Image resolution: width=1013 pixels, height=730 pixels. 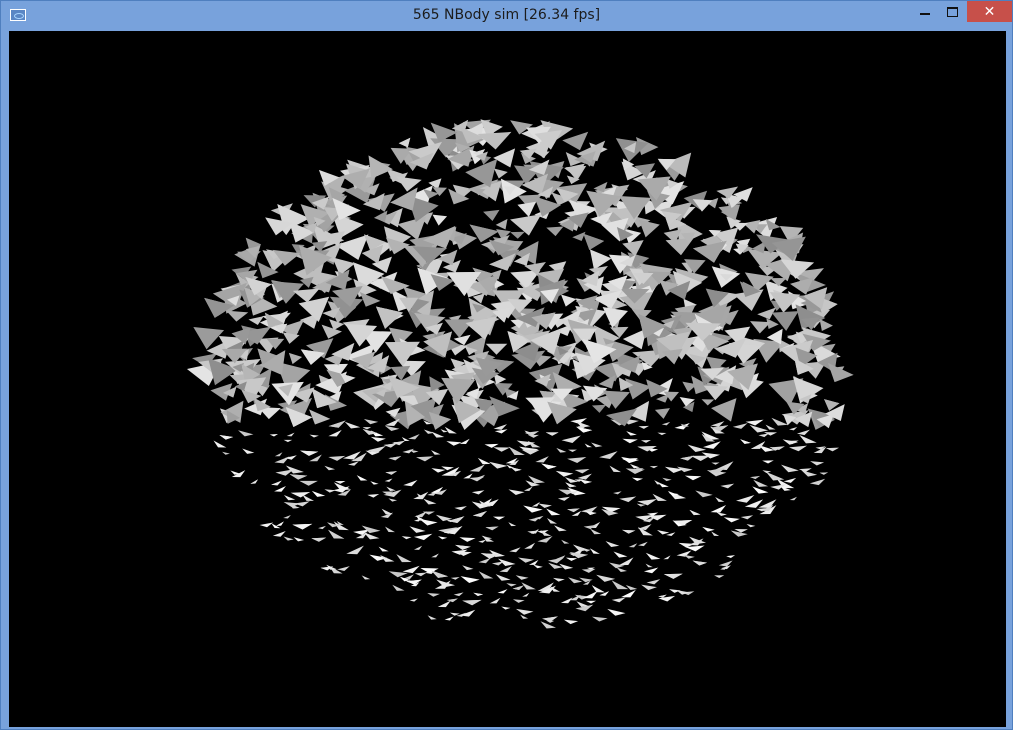 I want to click on title-bar: 565 NBody sim [26.34 fps] ✕, so click(x=506, y=15).